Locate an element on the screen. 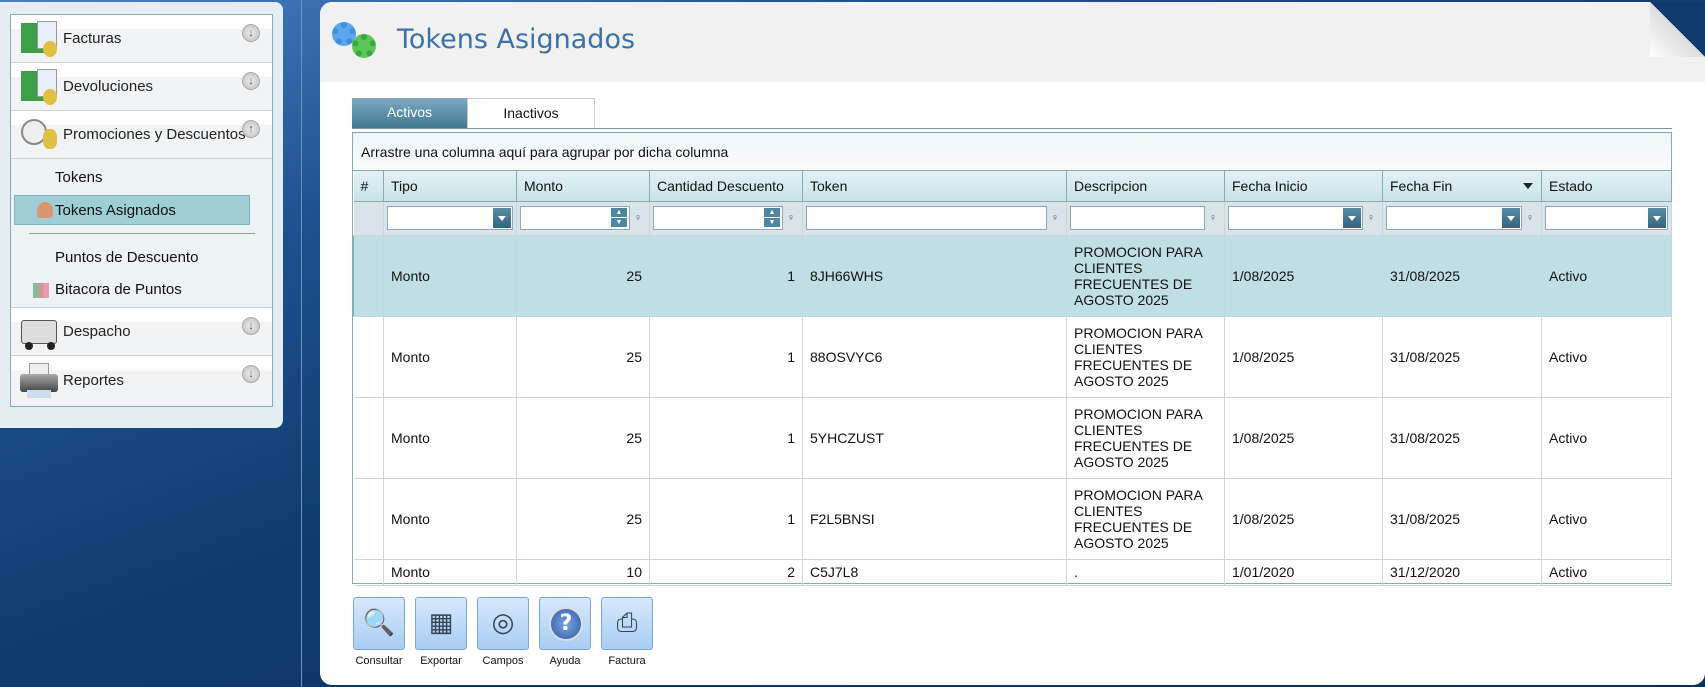 The width and height of the screenshot is (1705, 687). binoculars-icon: ◎ is located at coordinates (503, 623).